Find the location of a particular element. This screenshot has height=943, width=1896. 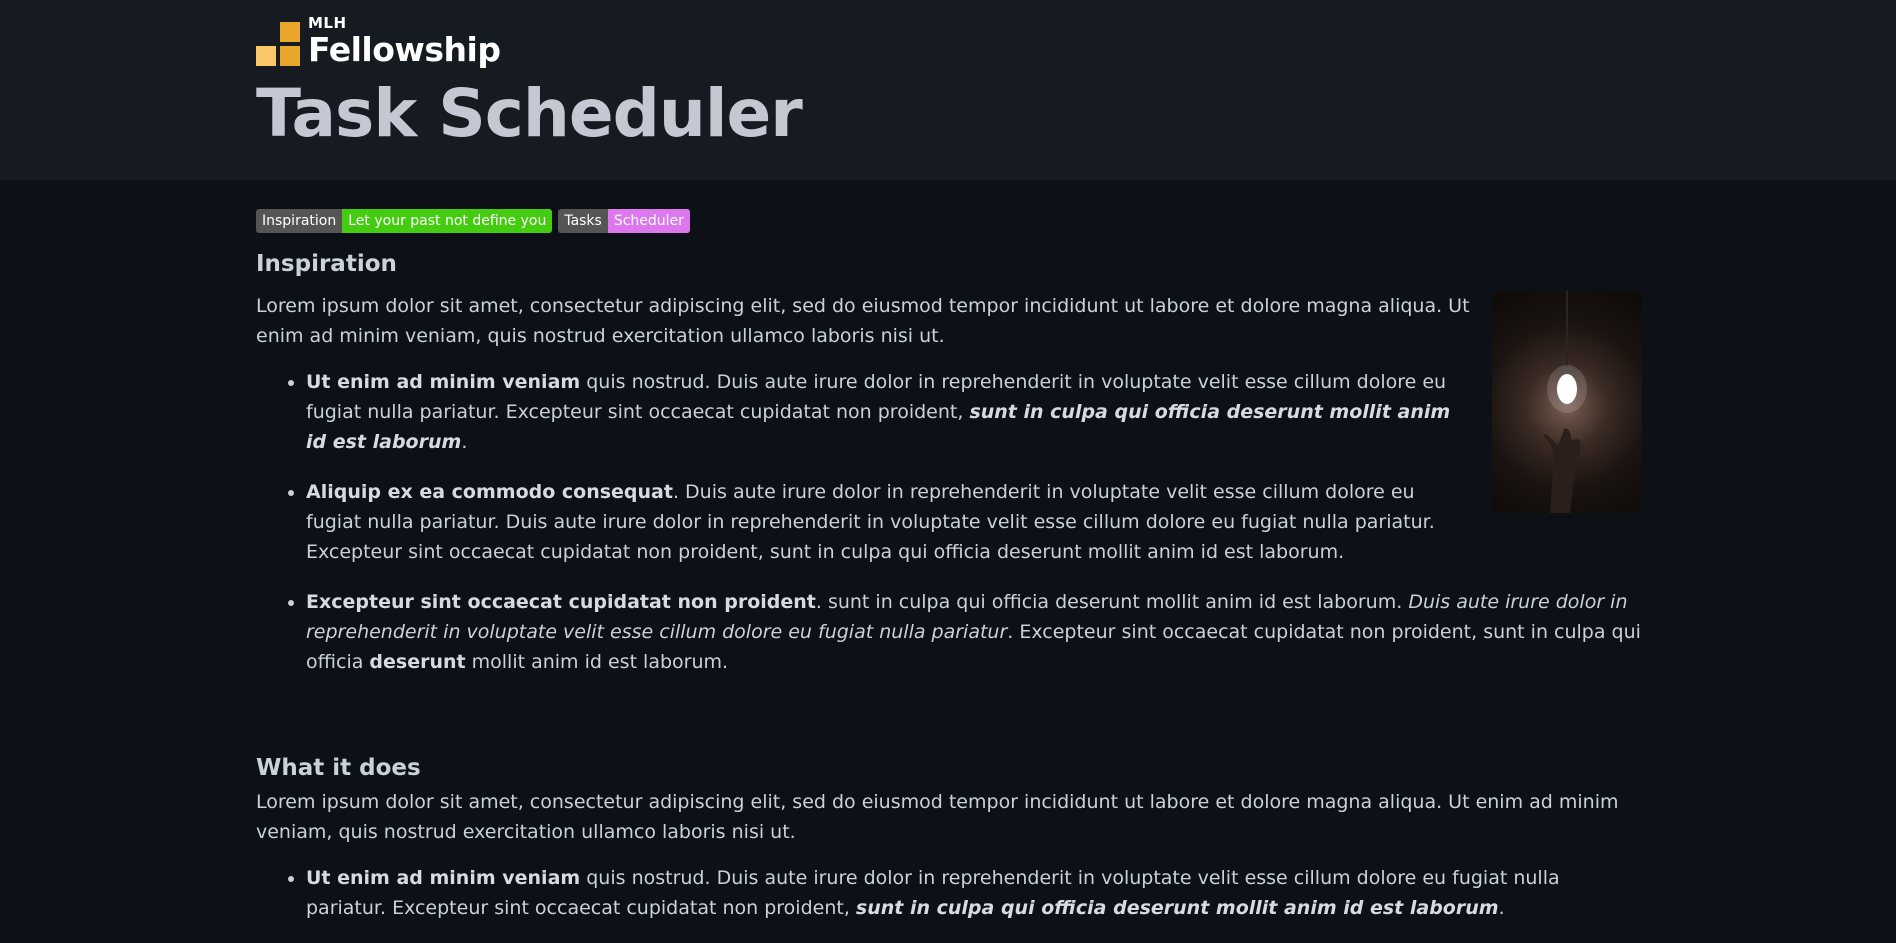

page-title: Task Scheduler is located at coordinates (529, 113).